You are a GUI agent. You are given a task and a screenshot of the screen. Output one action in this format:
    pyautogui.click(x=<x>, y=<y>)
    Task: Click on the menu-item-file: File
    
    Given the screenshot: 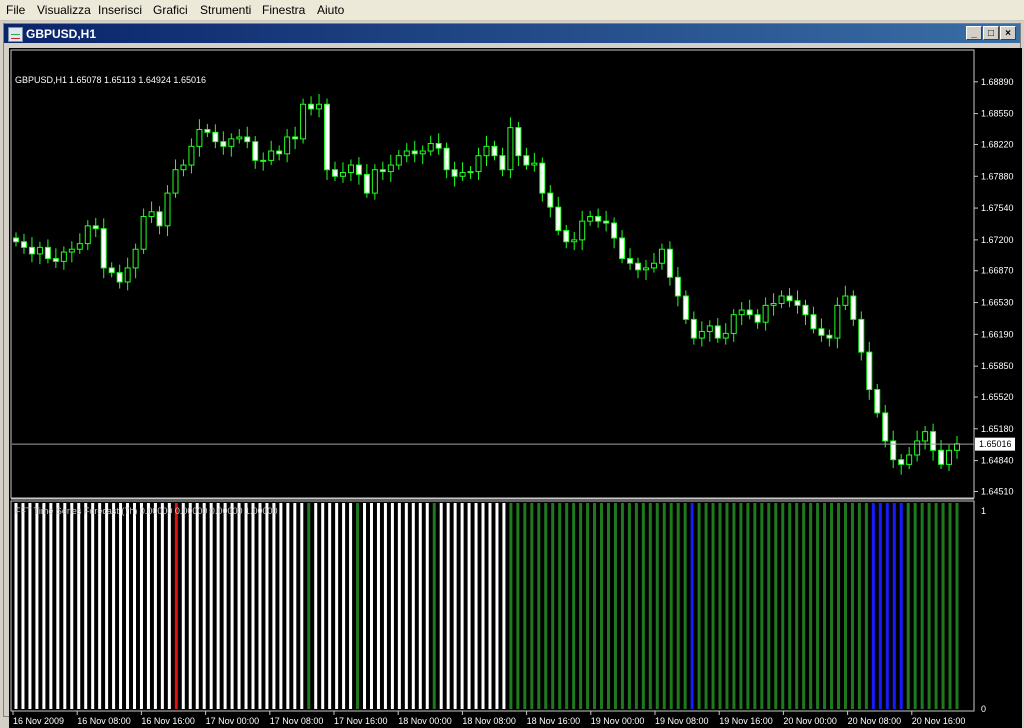 What is the action you would take?
    pyautogui.click(x=15, y=10)
    